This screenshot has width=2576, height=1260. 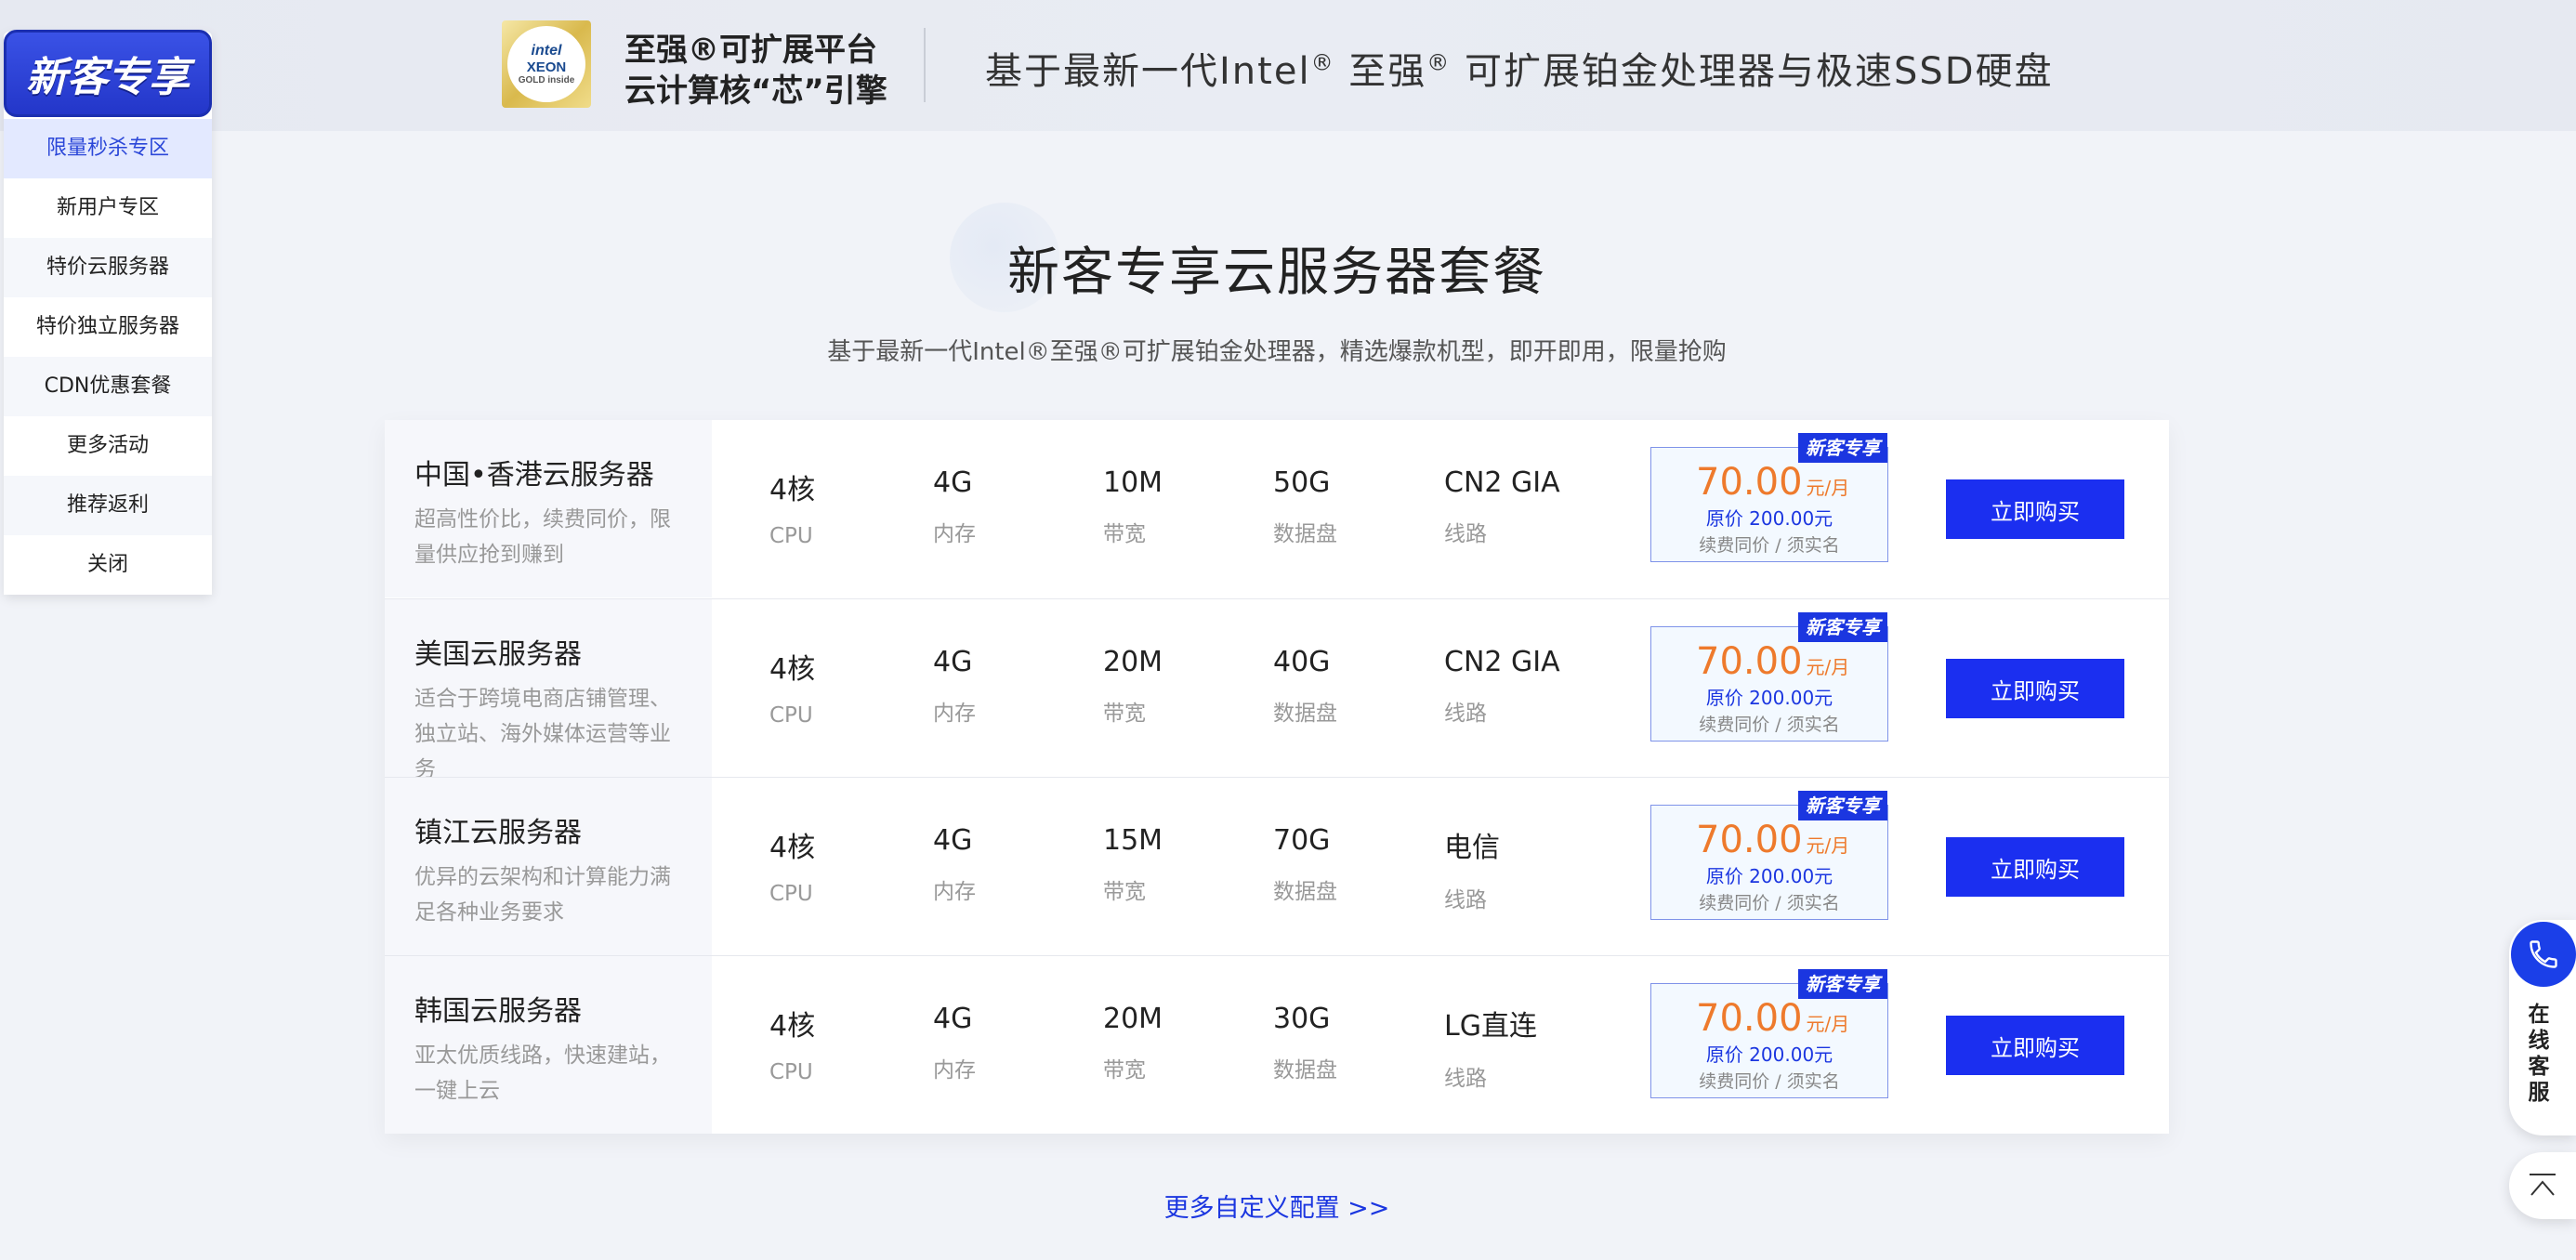 I want to click on section-subtitle: 基于最新一代Intel®至强®可扩展铂金处理器，精选爆款机型，即开即用，限量抢购, so click(x=1277, y=352).